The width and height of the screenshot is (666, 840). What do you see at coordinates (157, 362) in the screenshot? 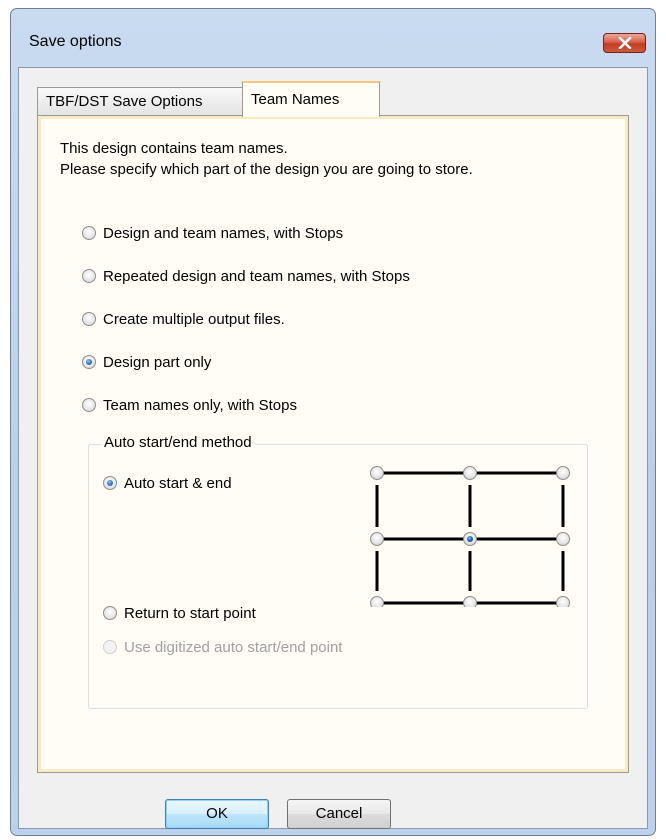
I see `radio-label: Design part only` at bounding box center [157, 362].